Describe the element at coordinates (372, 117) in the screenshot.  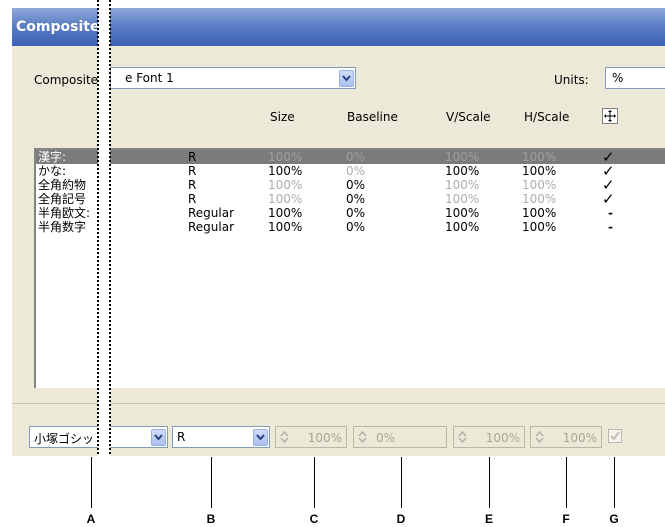
I see `column-header-baseline: Baseline` at that location.